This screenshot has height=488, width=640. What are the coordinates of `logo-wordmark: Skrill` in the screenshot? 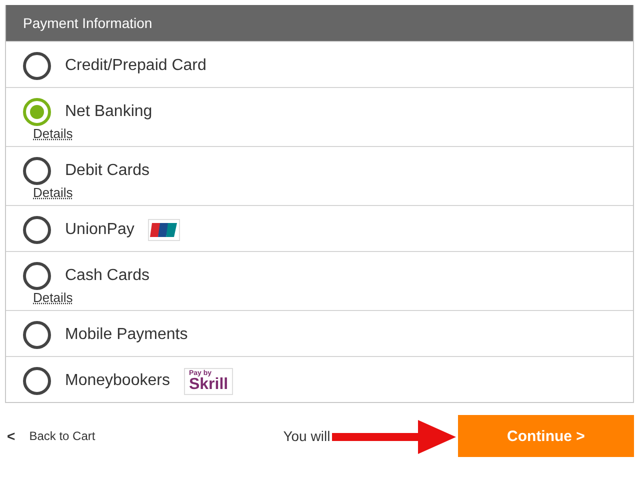 It's located at (208, 384).